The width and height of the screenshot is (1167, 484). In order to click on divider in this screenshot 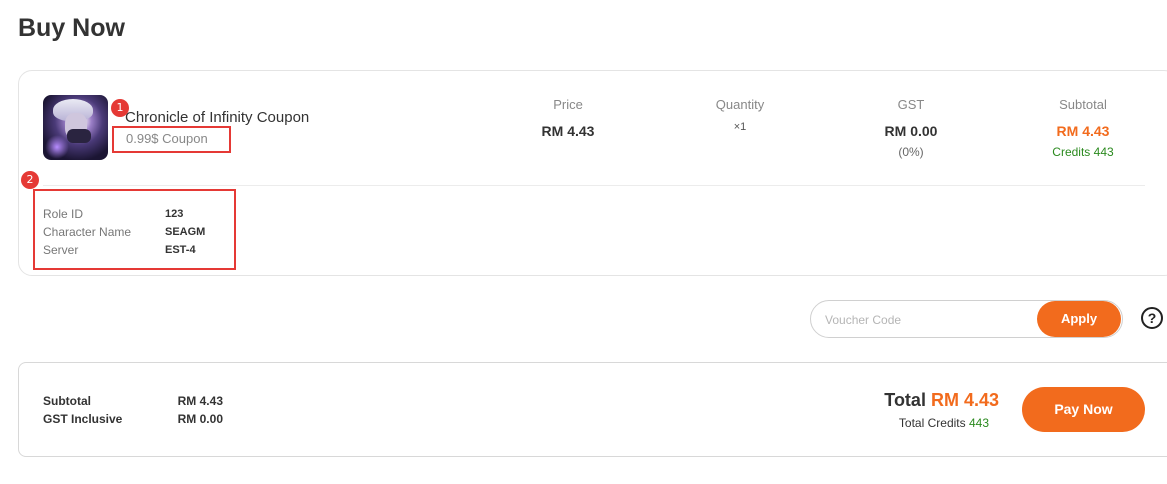, I will do `click(594, 185)`.